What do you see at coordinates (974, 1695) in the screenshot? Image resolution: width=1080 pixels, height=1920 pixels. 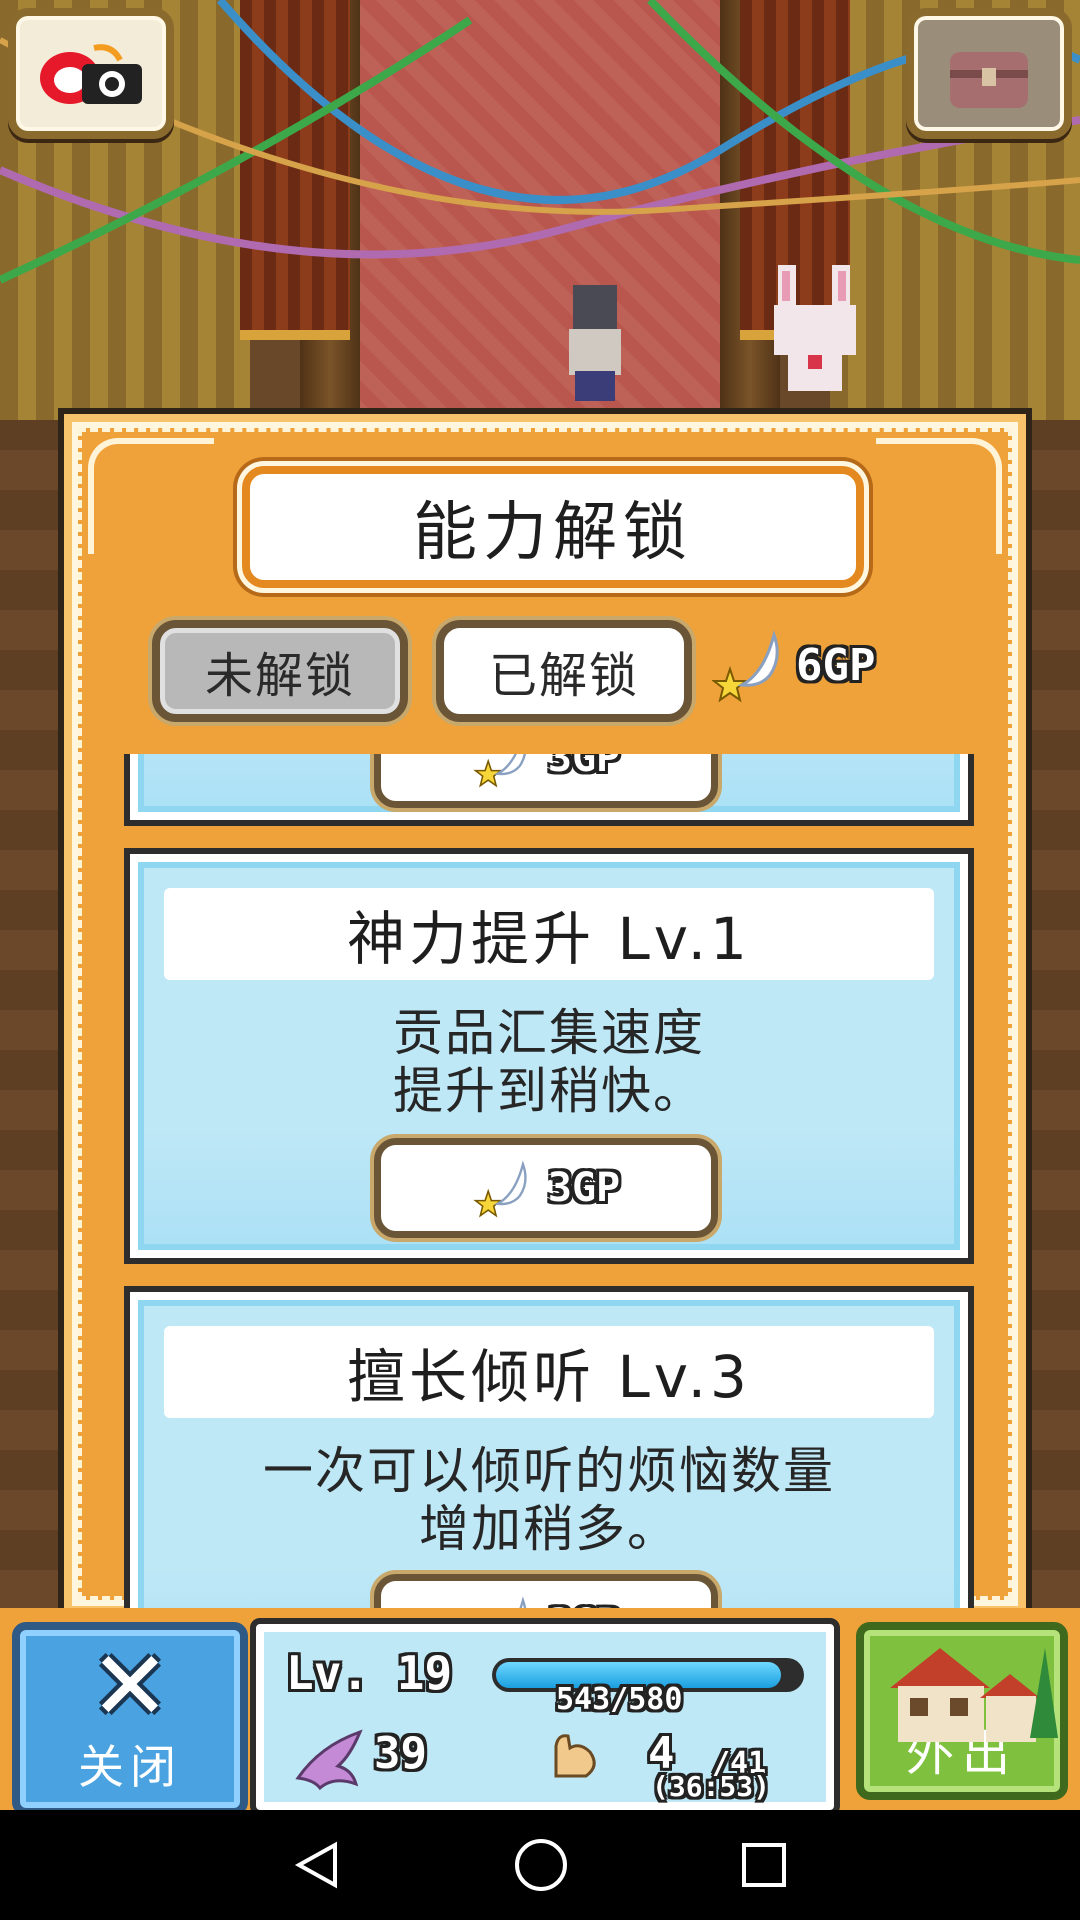 I see `house-icon` at bounding box center [974, 1695].